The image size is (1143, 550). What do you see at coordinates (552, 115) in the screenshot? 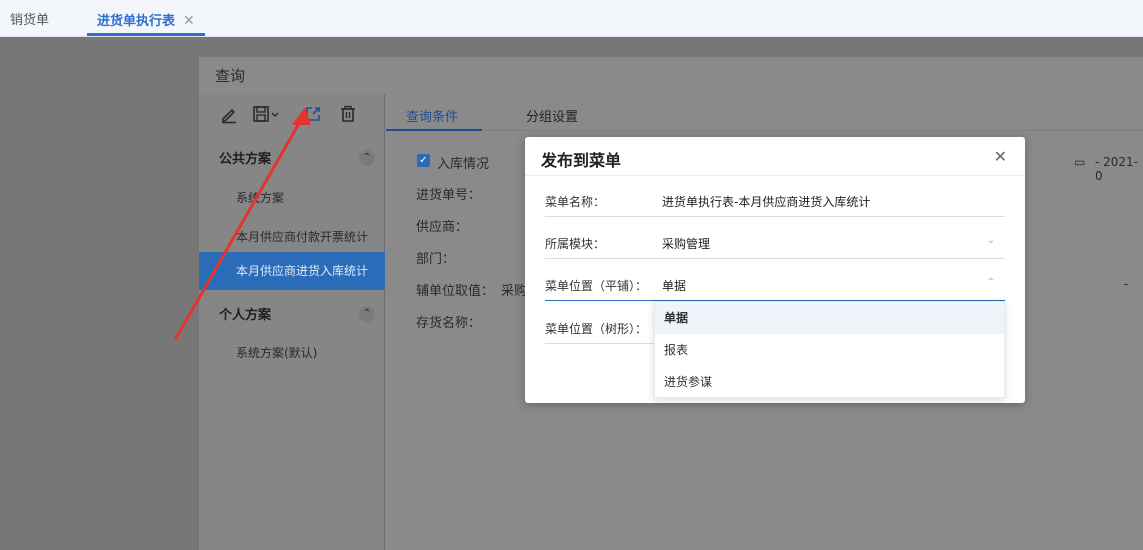
I see `tab-group-settings: 分组设置` at bounding box center [552, 115].